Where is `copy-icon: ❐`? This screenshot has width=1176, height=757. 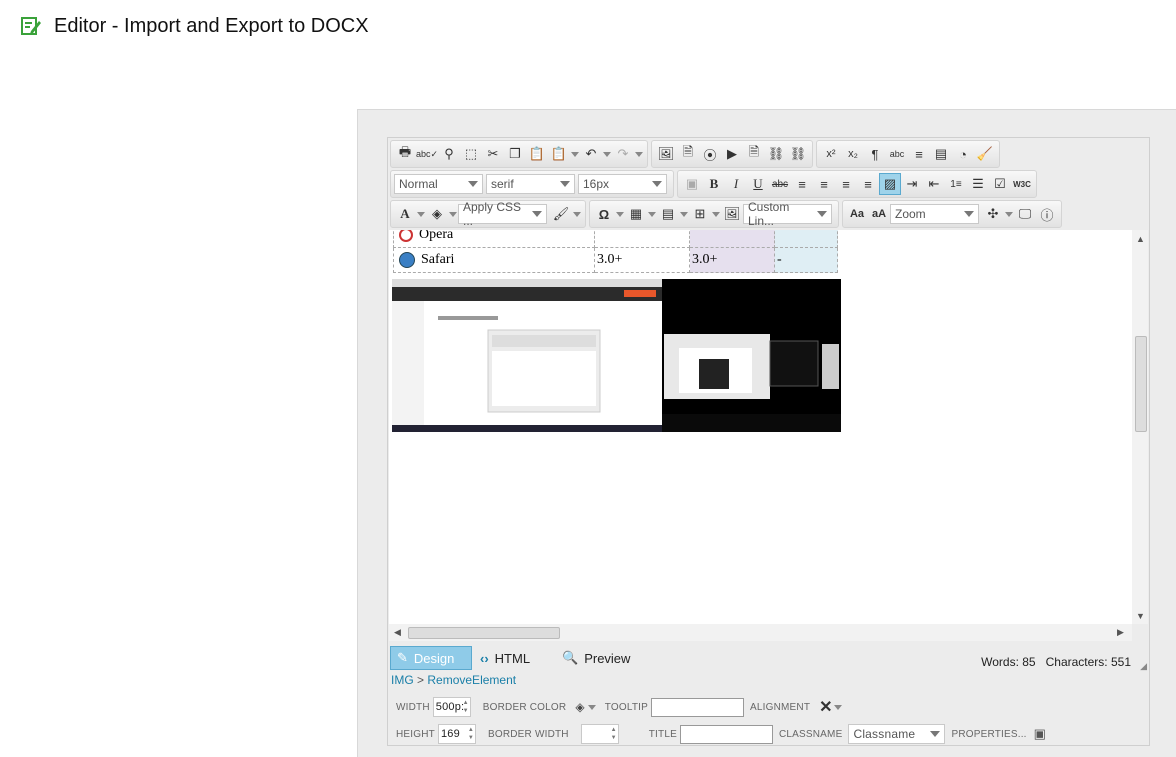
copy-icon: ❐ is located at coordinates (515, 154).